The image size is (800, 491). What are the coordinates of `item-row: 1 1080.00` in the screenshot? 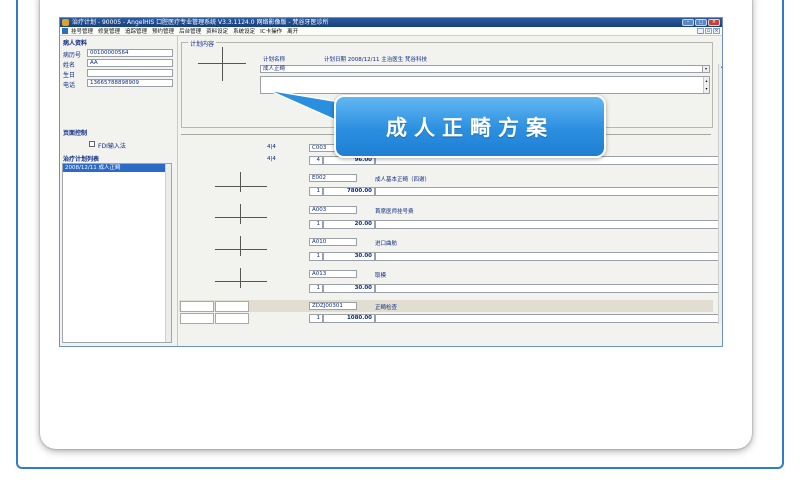 It's located at (515, 318).